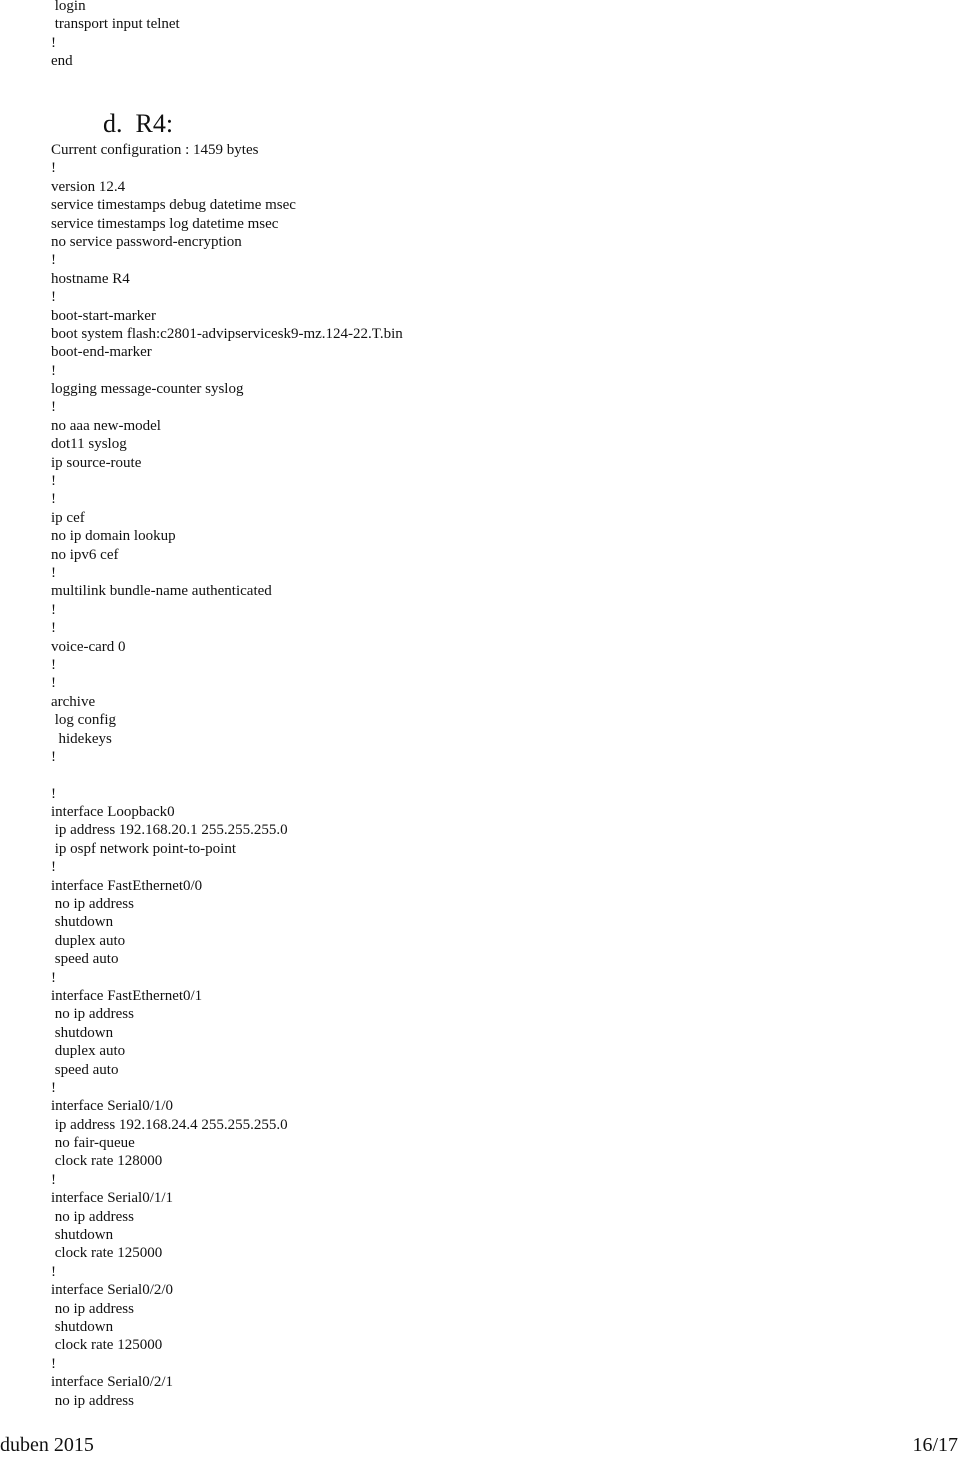  Describe the element at coordinates (113, 536) in the screenshot. I see `config-line: no ip domain lookup` at that location.